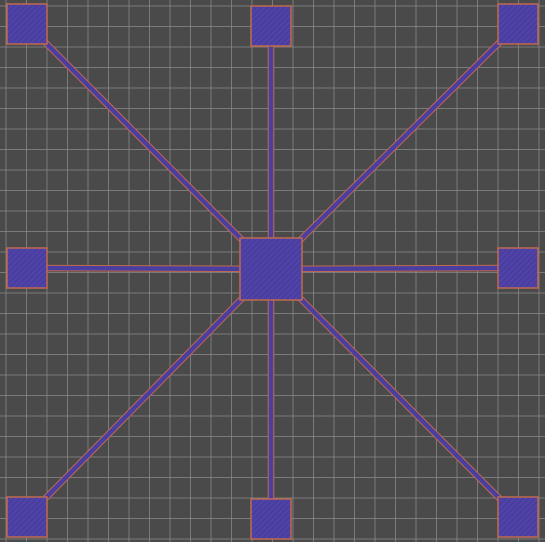 The image size is (545, 542). Describe the element at coordinates (27, 24) in the screenshot. I see `pad-top-left` at that location.